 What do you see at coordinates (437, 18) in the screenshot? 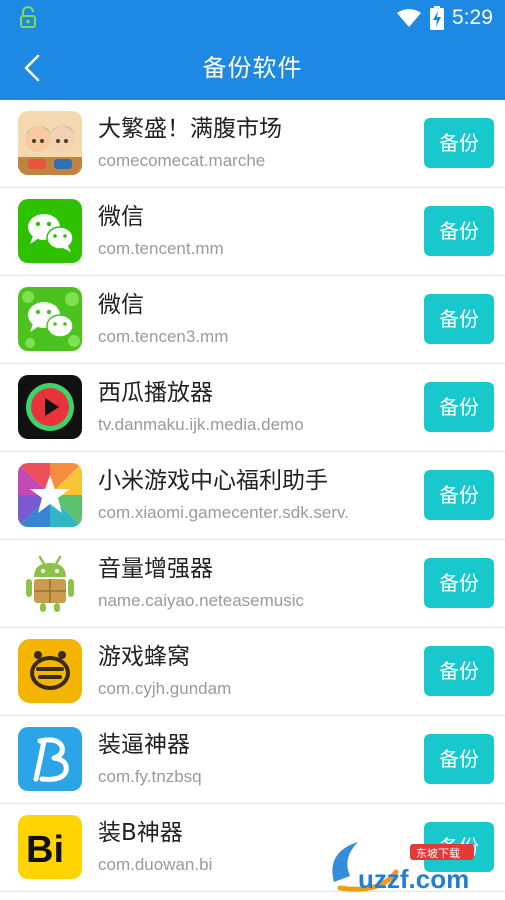
I see `battery-charging-icon` at bounding box center [437, 18].